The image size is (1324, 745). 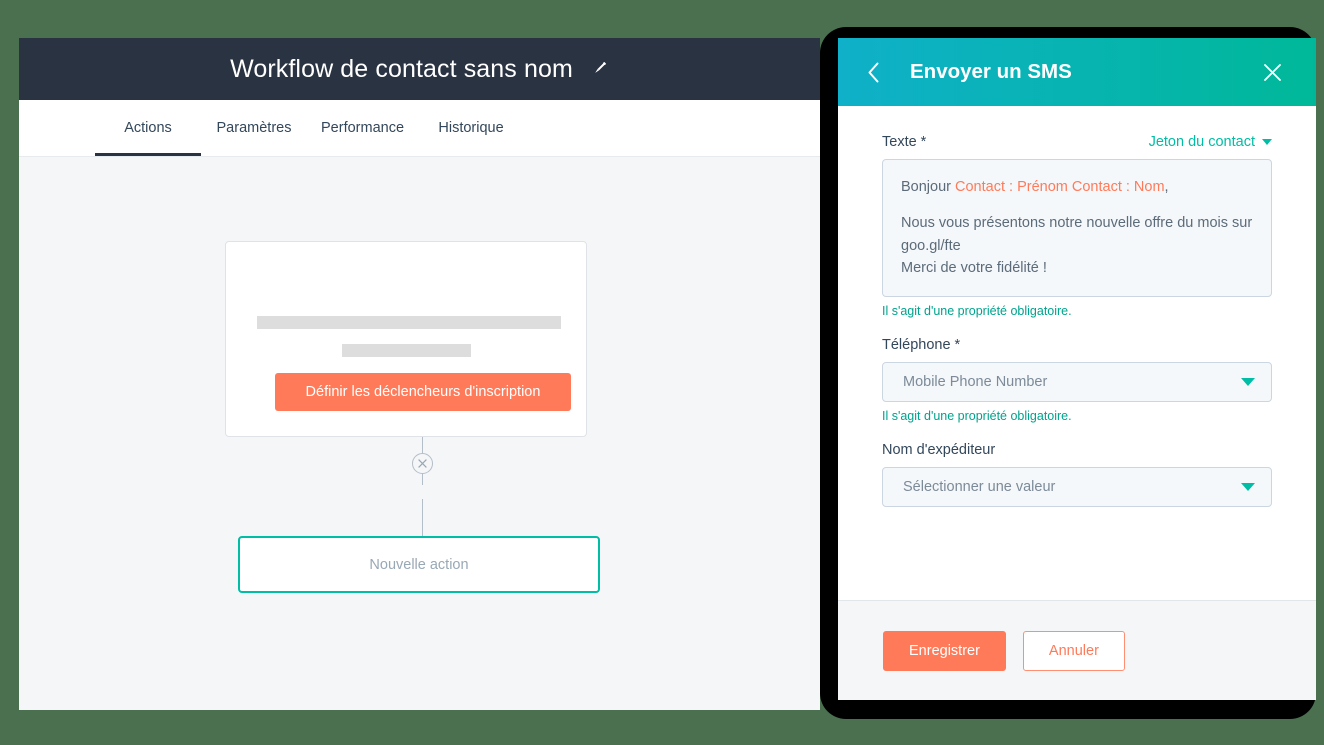 I want to click on phone-field-label-row: Téléphone *, so click(x=1077, y=345).